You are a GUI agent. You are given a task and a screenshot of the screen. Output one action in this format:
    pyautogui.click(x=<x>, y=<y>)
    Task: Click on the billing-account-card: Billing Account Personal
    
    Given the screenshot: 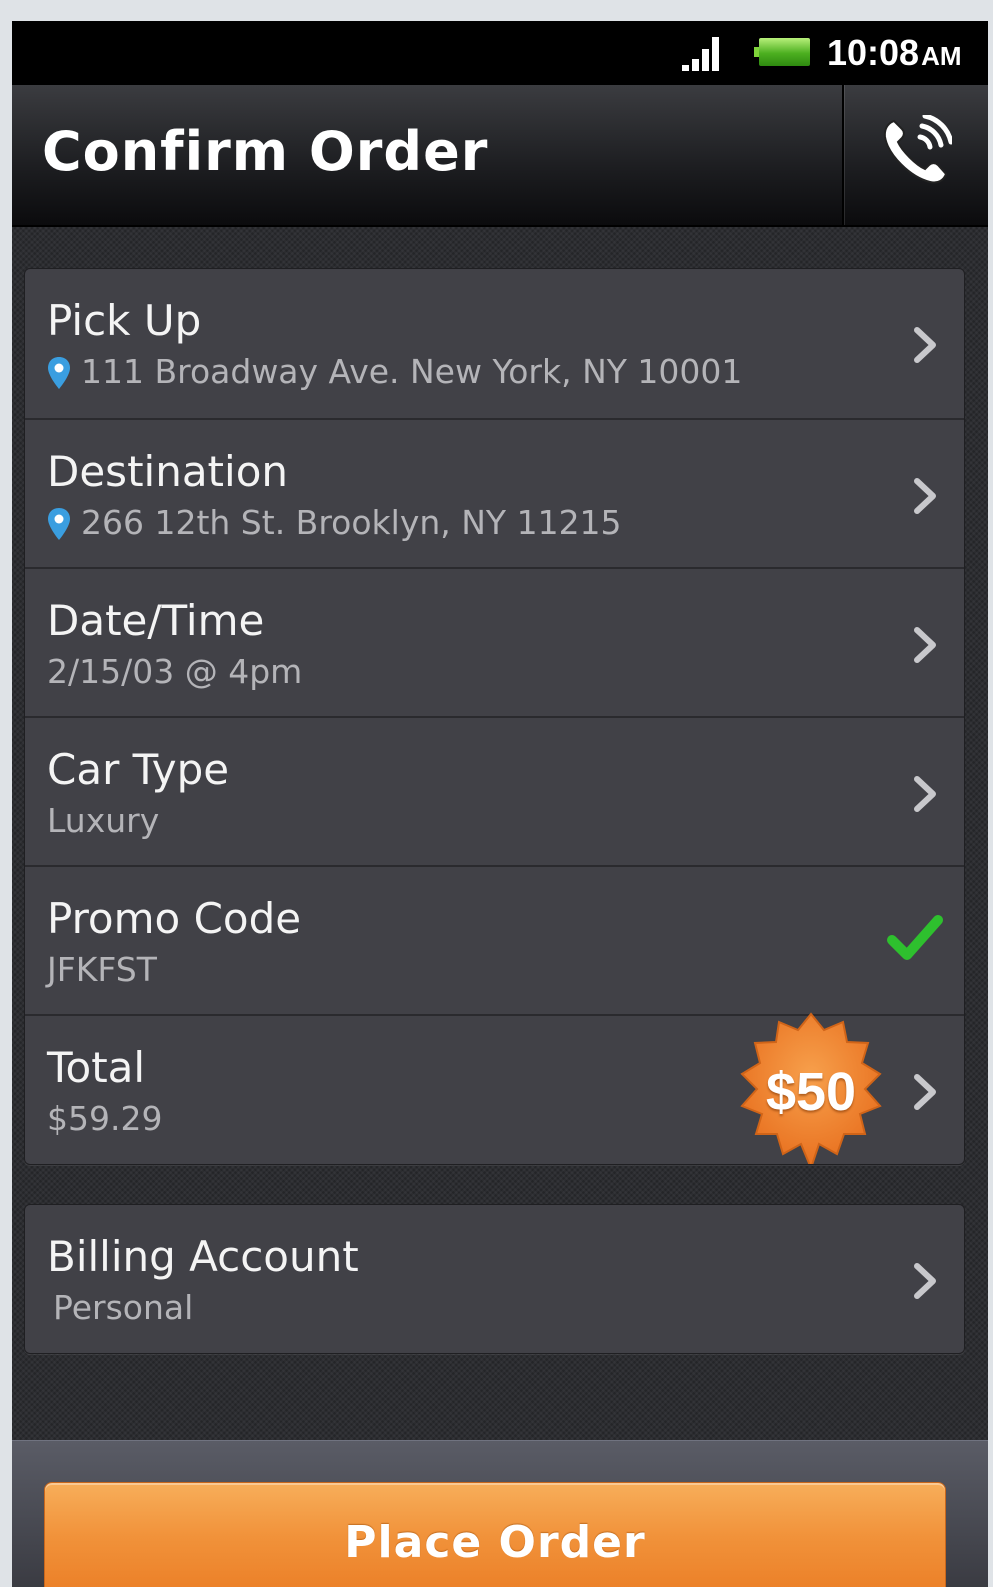 What is the action you would take?
    pyautogui.click(x=494, y=1279)
    